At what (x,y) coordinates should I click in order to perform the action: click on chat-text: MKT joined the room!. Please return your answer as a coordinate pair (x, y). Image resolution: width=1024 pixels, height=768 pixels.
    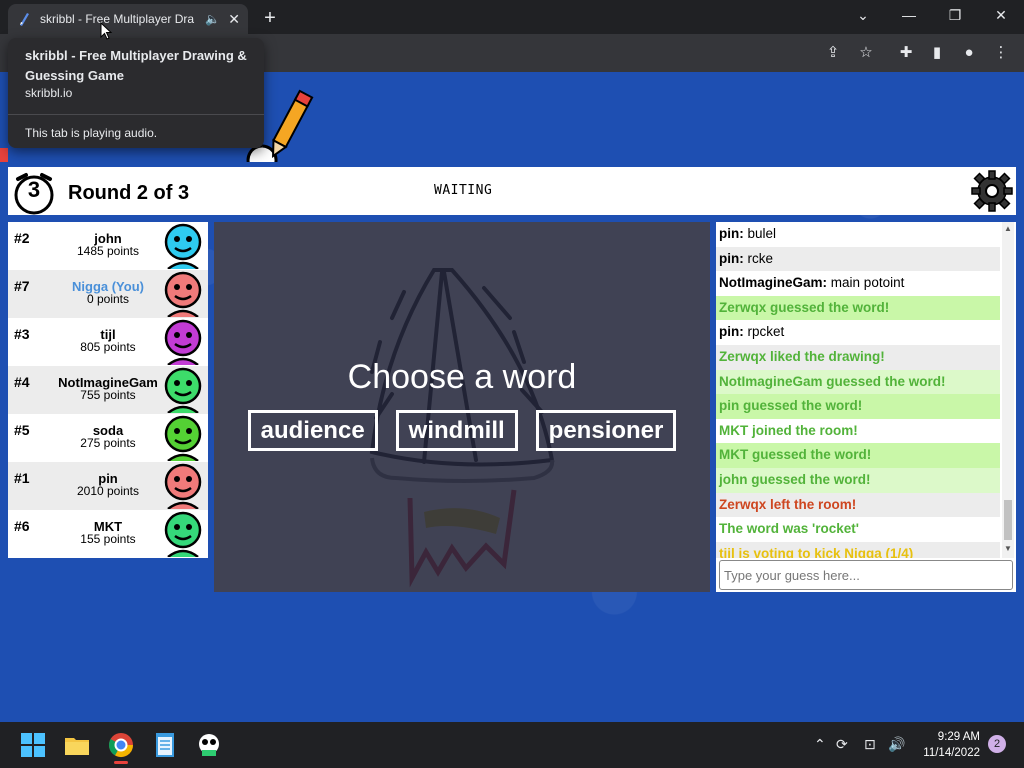
    Looking at the image, I should click on (788, 430).